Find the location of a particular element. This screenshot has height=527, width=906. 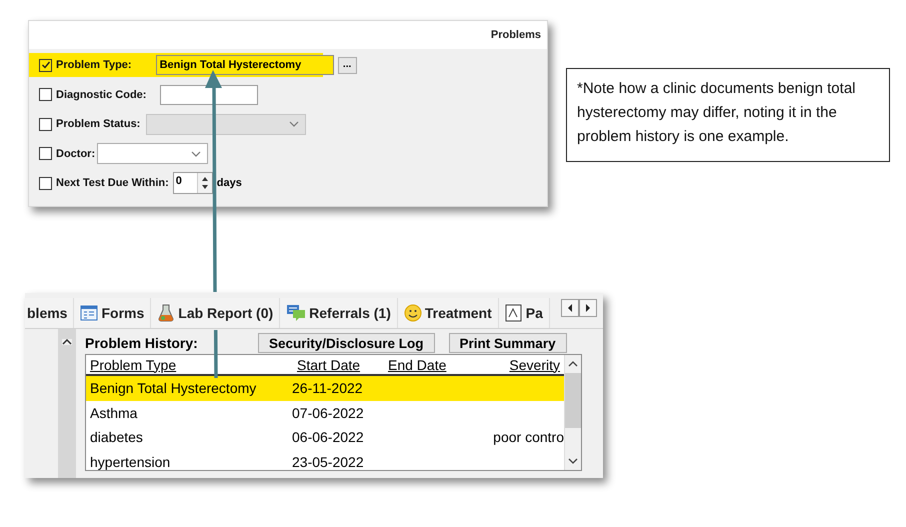

table-cell-text: hypertension is located at coordinates (130, 462).